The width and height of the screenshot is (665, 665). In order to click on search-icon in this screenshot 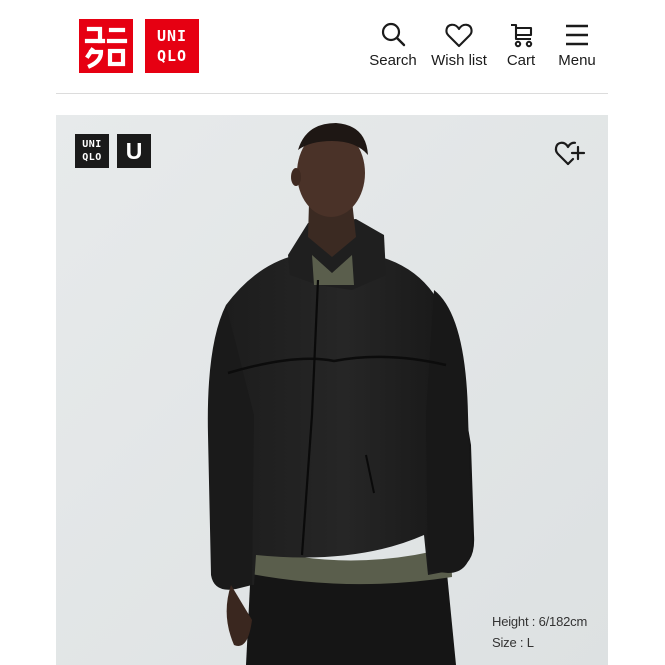, I will do `click(393, 34)`.